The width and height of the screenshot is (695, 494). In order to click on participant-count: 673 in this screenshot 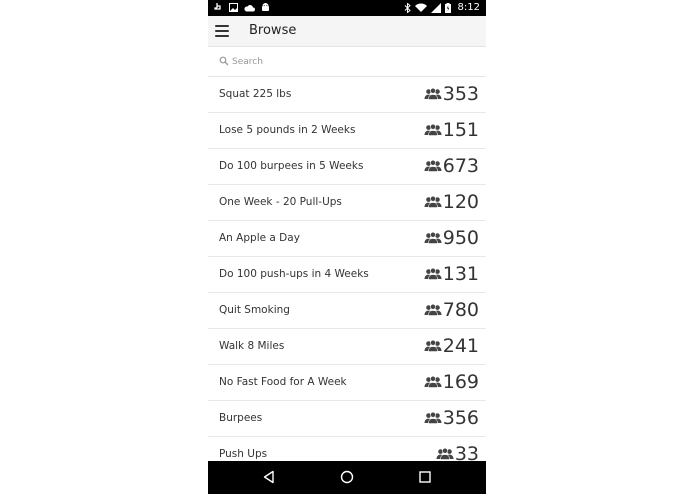, I will do `click(451, 166)`.